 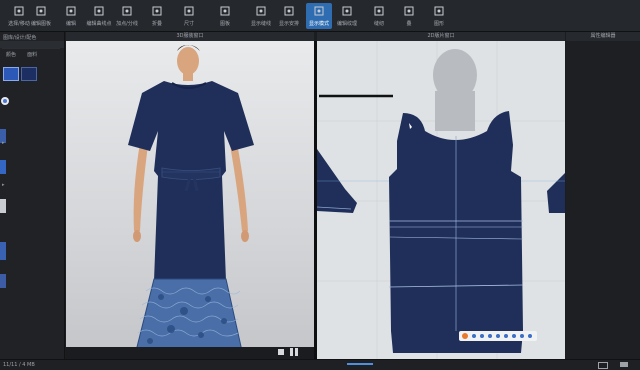 What do you see at coordinates (156, 24) in the screenshot?
I see `toolbar-tool-label: 折叠` at bounding box center [156, 24].